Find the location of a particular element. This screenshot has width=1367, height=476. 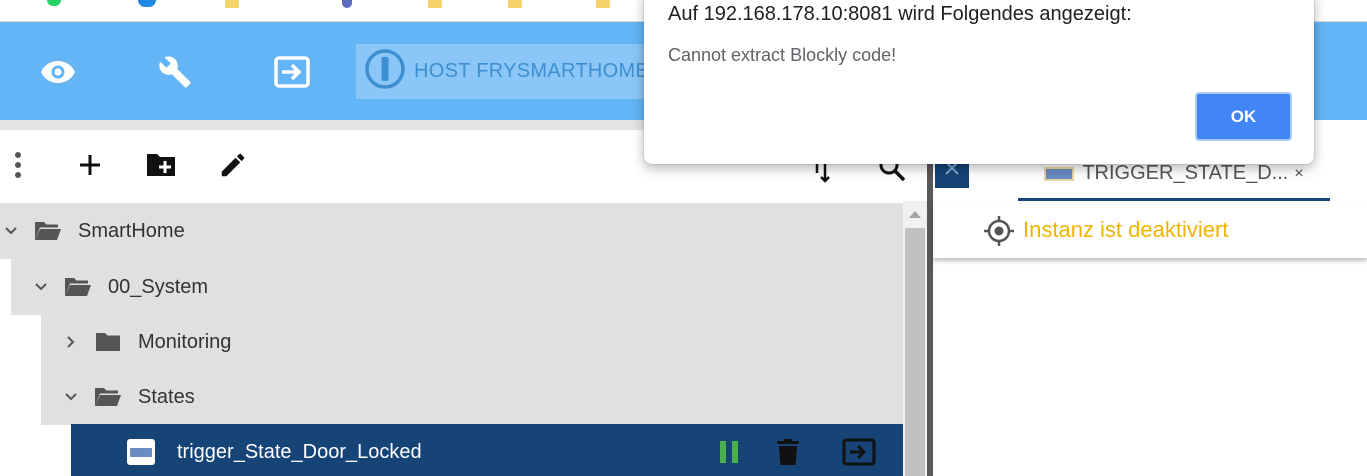

tab-close-icon: × is located at coordinates (1298, 174).